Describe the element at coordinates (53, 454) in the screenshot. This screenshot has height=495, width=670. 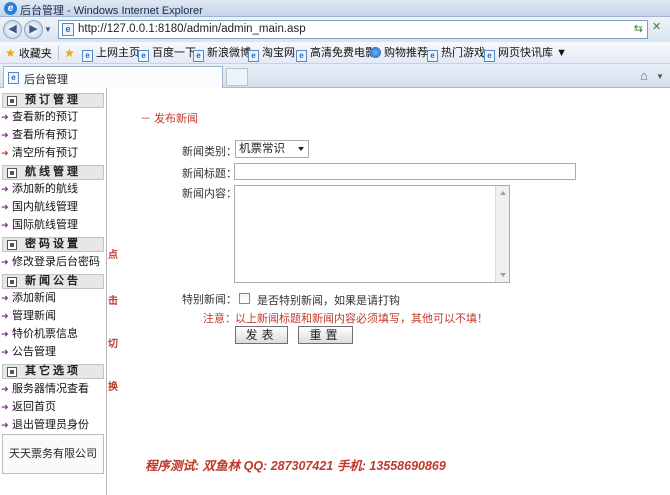
I see `company-footer: 天天票务有限公司` at that location.